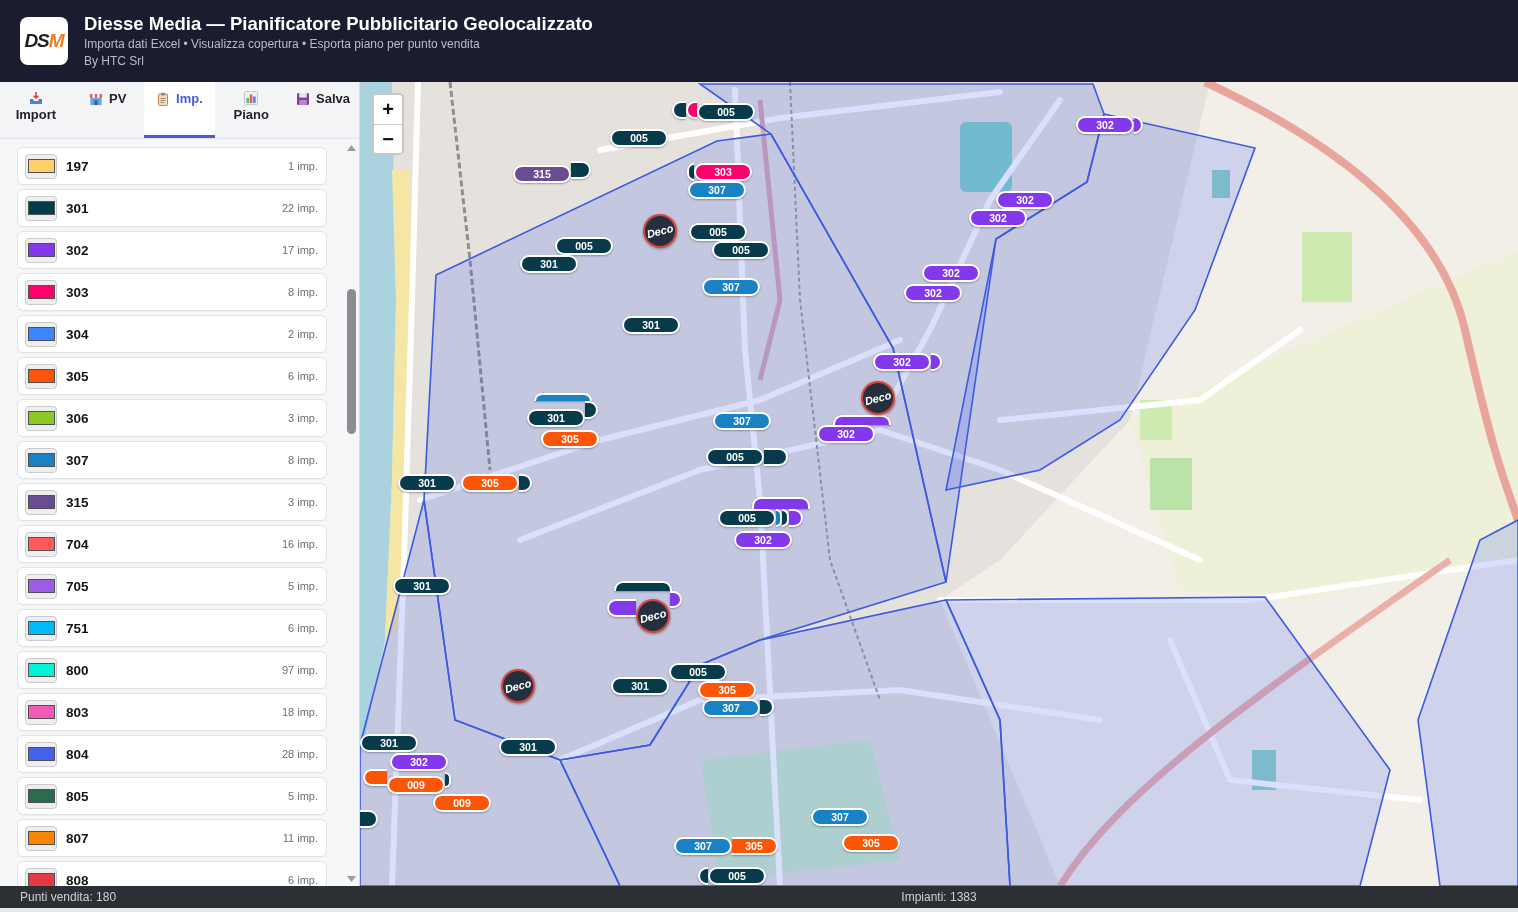 Image resolution: width=1518 pixels, height=912 pixels. Describe the element at coordinates (723, 172) in the screenshot. I see `map-marker: 303` at that location.